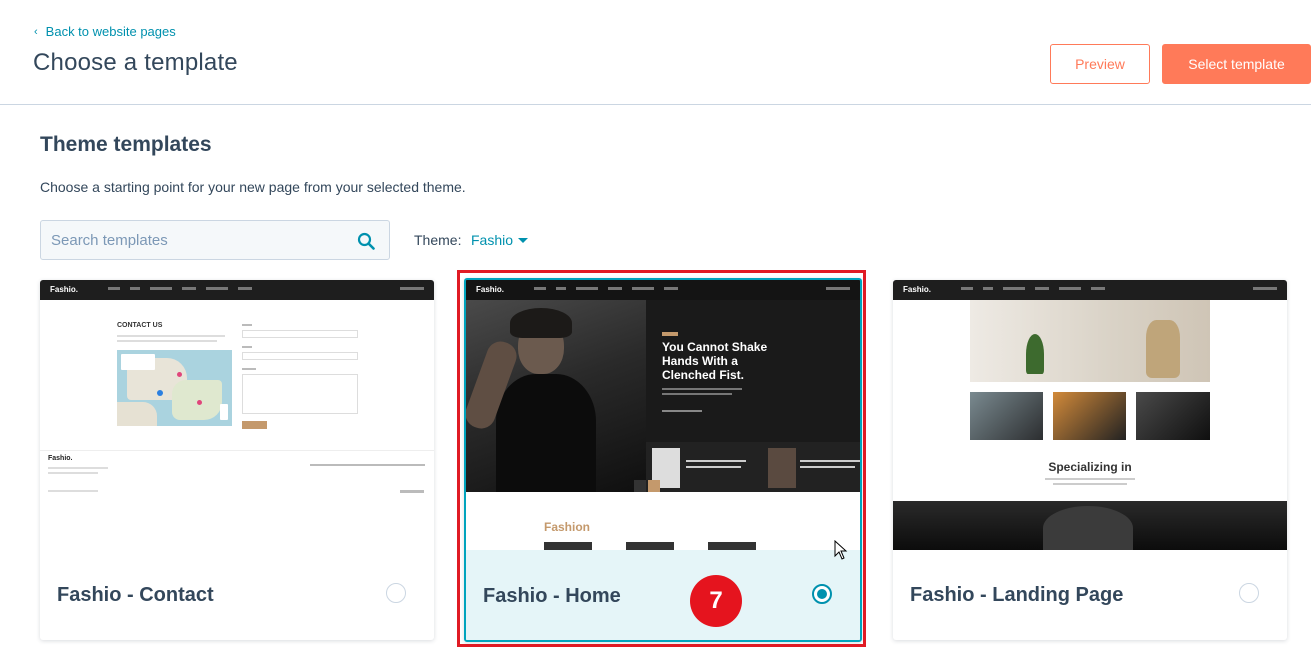 This screenshot has width=1311, height=661. I want to click on back-link: ‹ Back to website pages, so click(105, 31).